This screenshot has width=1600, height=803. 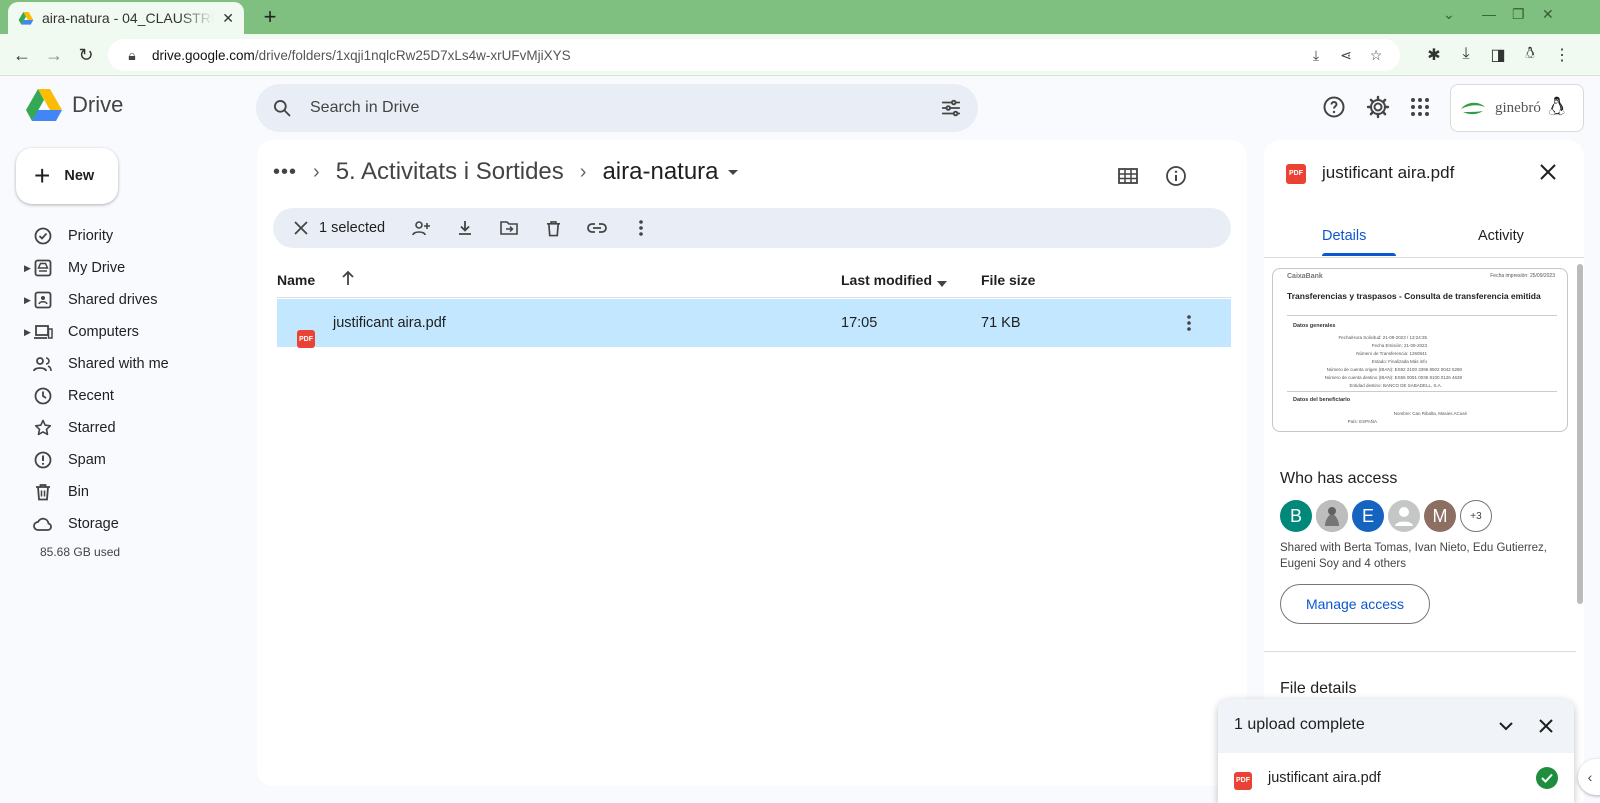 I want to click on sidebar-item-starred: Starred, so click(x=128, y=428).